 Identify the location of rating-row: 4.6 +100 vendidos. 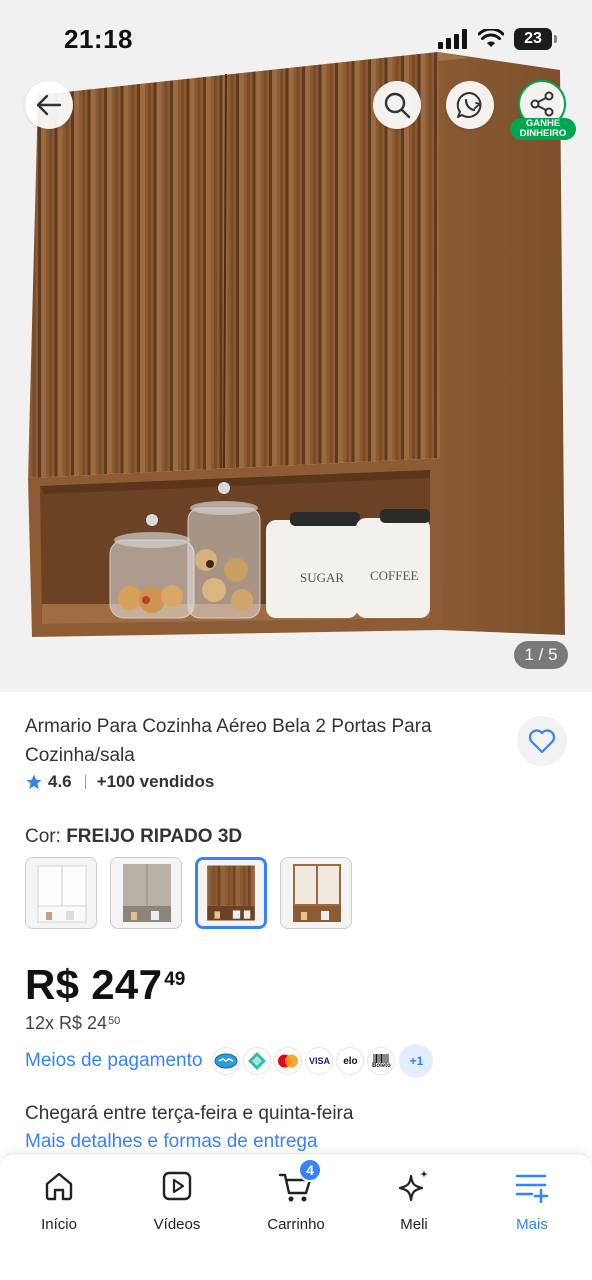
(119, 782).